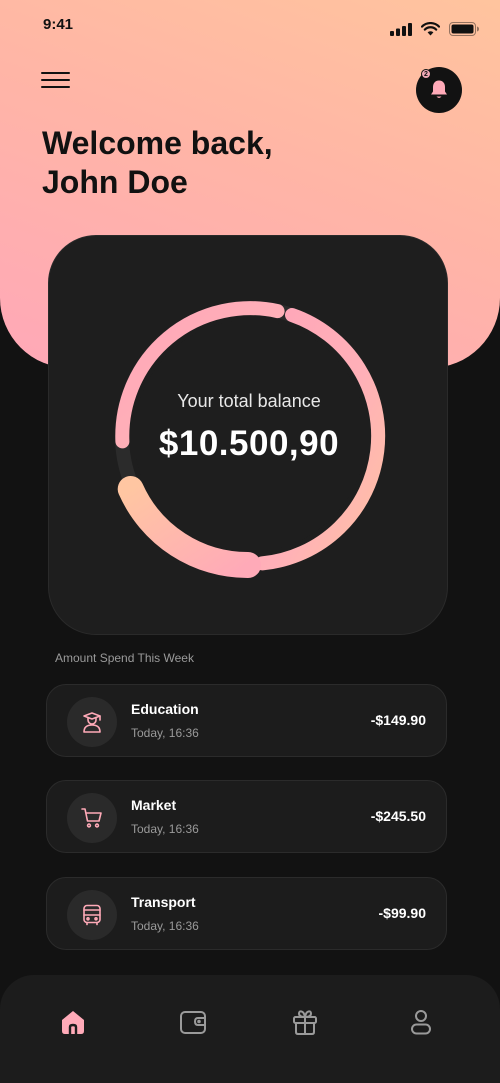 The width and height of the screenshot is (500, 1083). Describe the element at coordinates (430, 29) in the screenshot. I see `wifi-icon` at that location.